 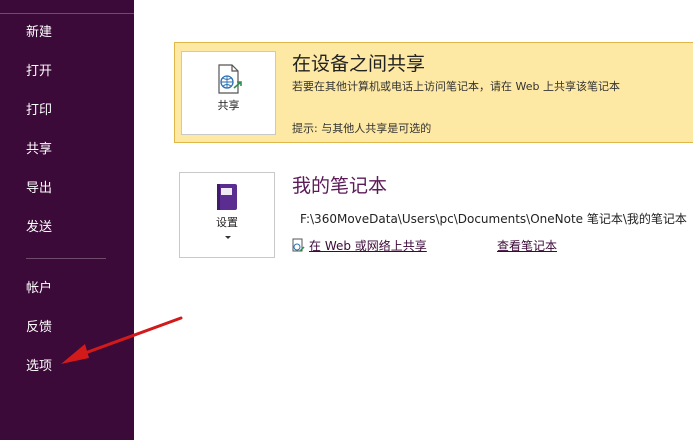 I want to click on share-card-title: 在设备之间共享, so click(x=359, y=64).